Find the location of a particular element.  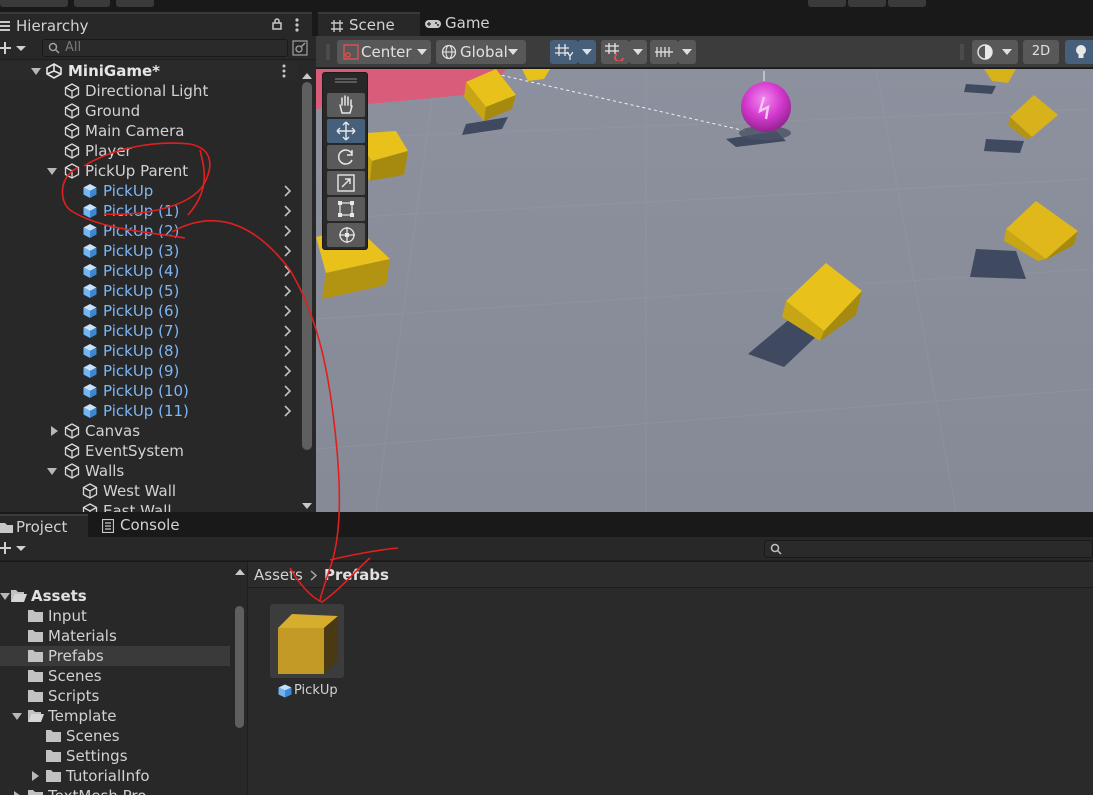

hierarchy-item: Walls is located at coordinates (149, 471).